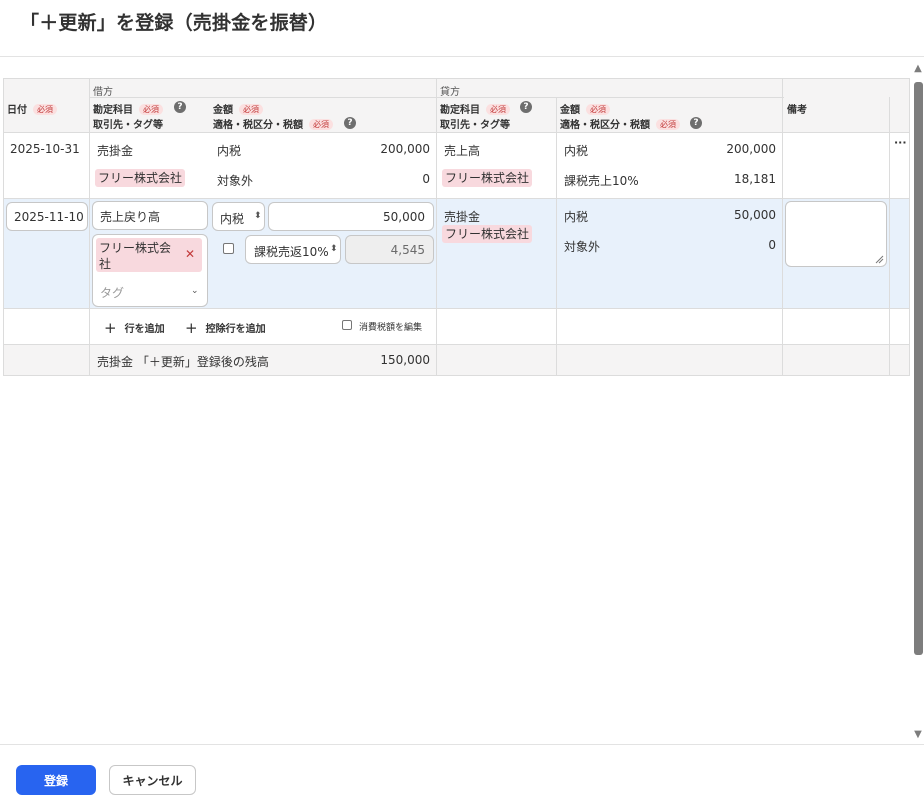 This screenshot has height=807, width=924. I want to click on debit-account-input: 売上戻り高, so click(150, 215).